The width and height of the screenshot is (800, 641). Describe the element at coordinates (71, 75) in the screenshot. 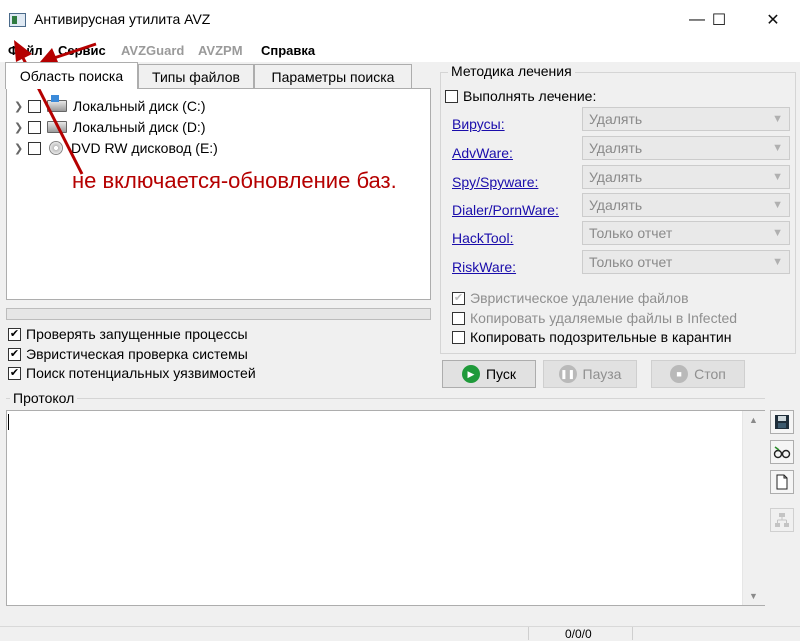

I see `tab-search-area: Область поиска` at that location.